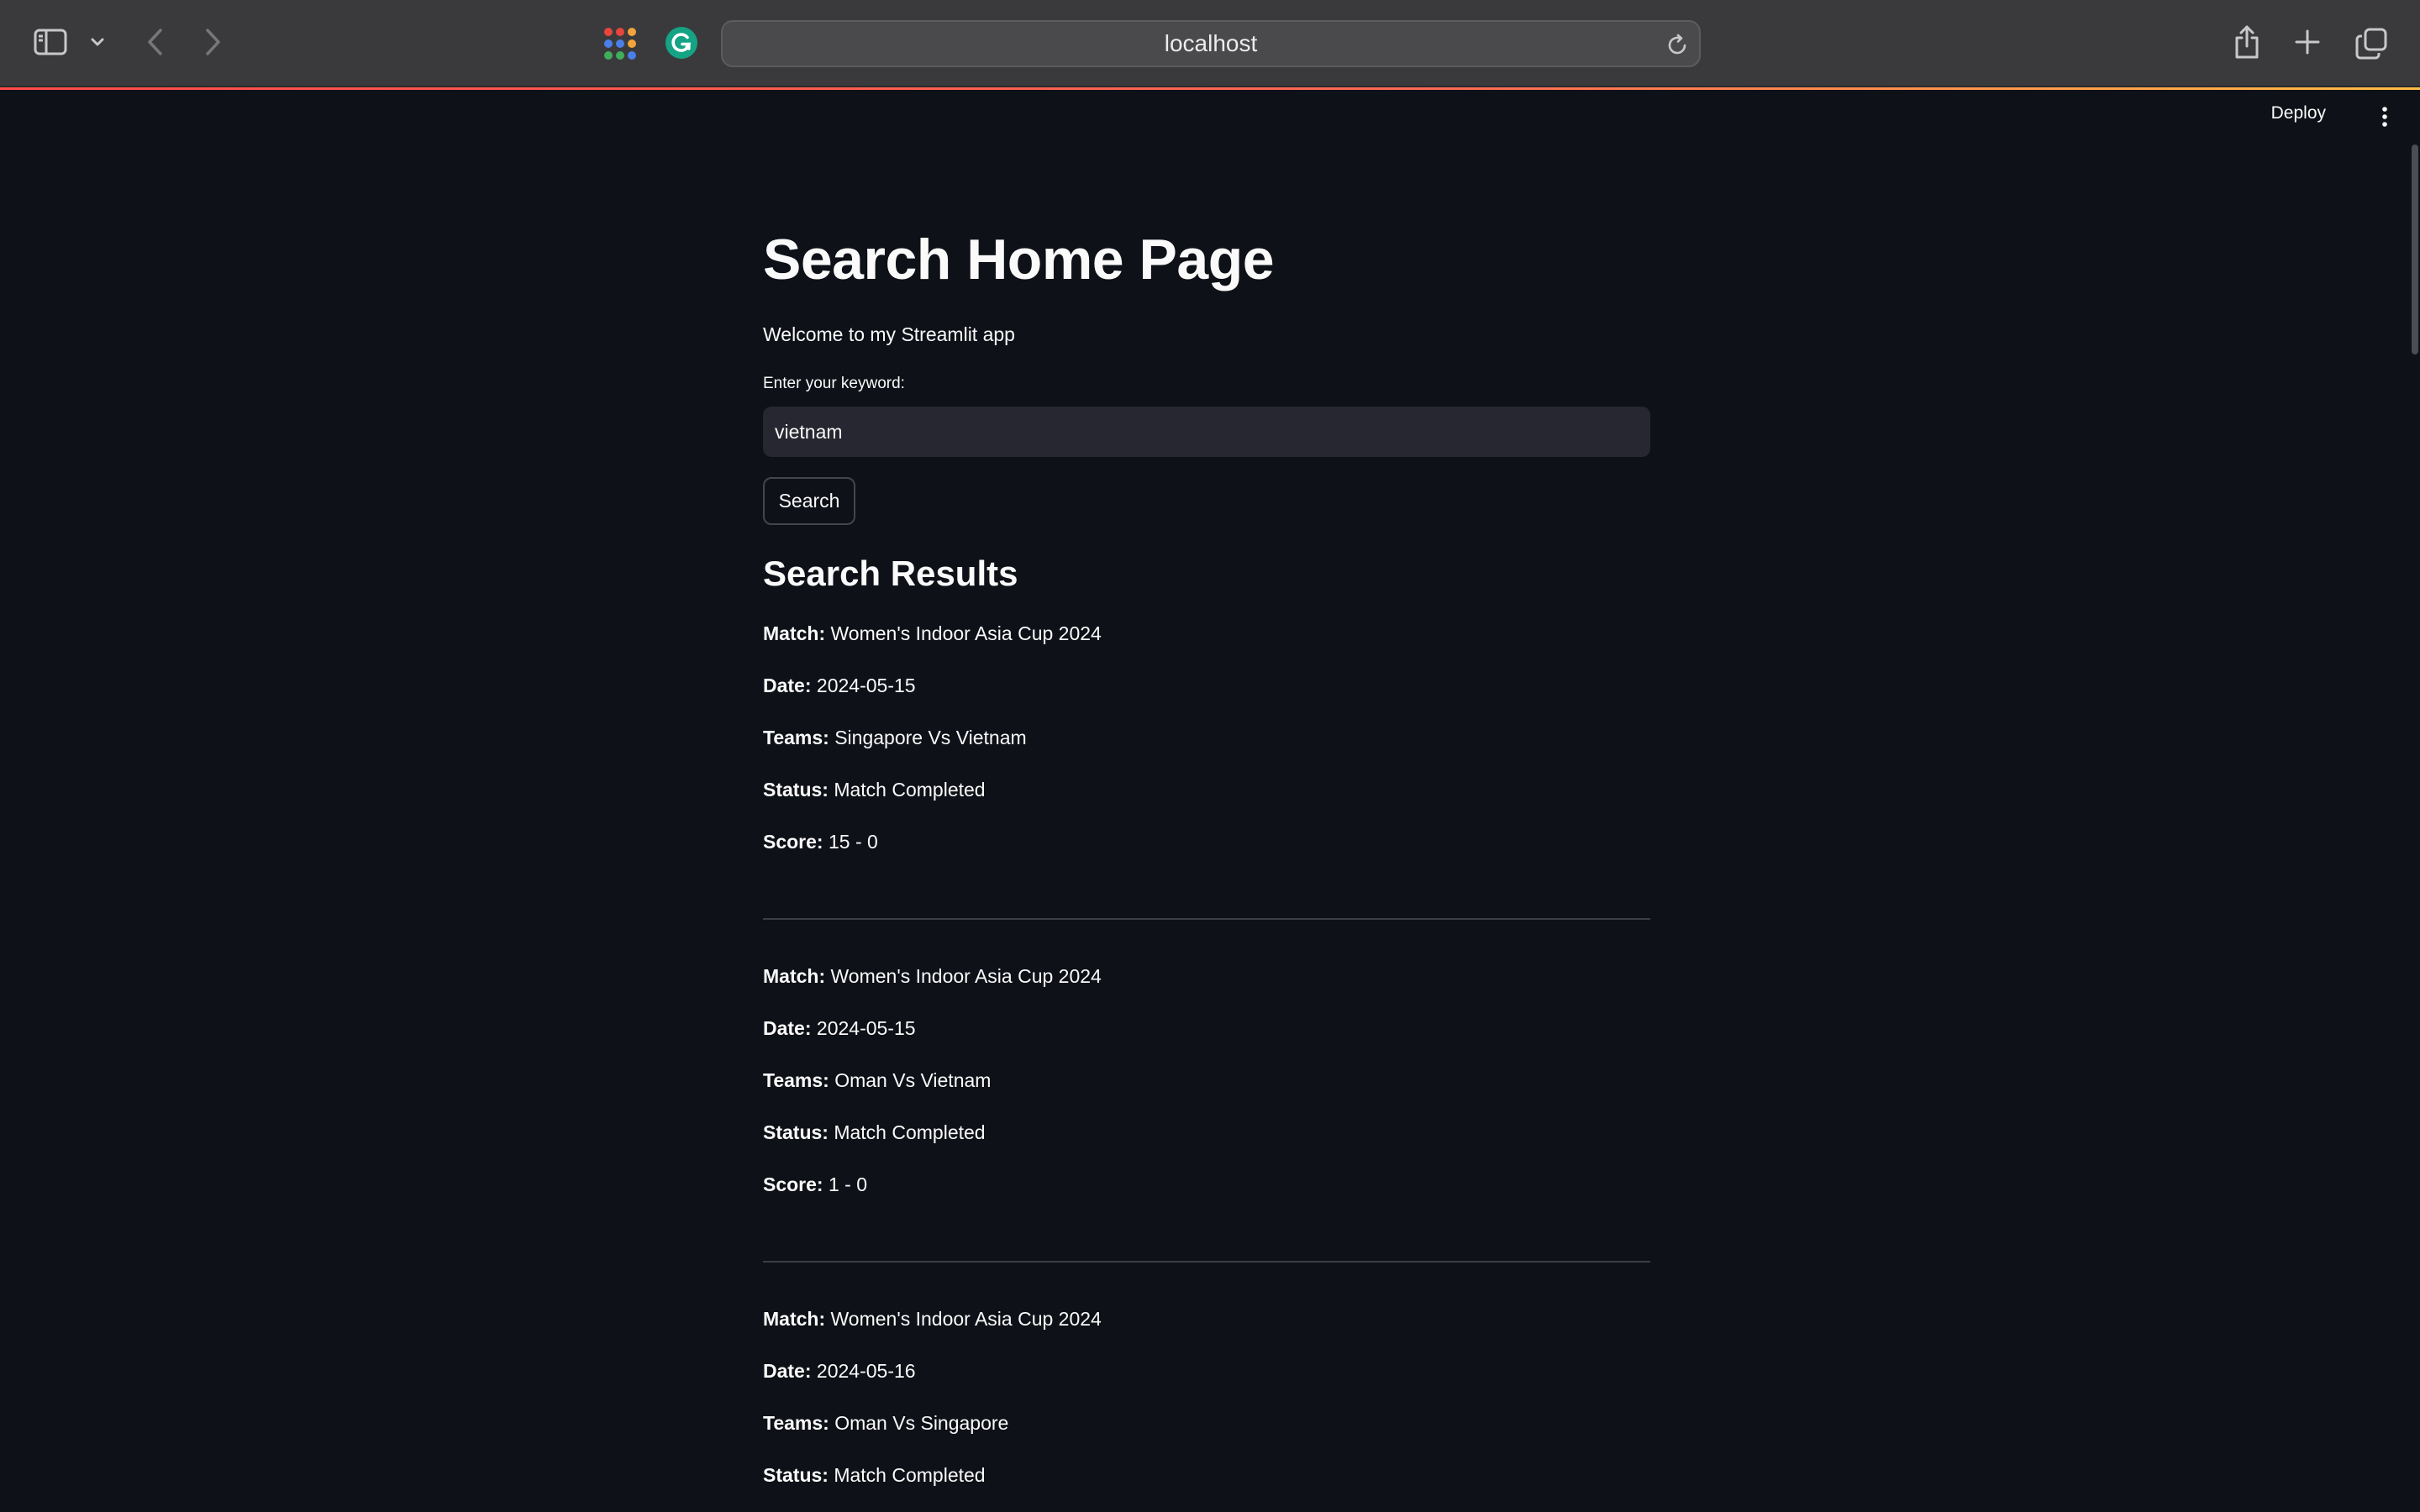 This screenshot has height=1512, width=2420. What do you see at coordinates (2415, 249) in the screenshot?
I see `scrollbar-thumb` at bounding box center [2415, 249].